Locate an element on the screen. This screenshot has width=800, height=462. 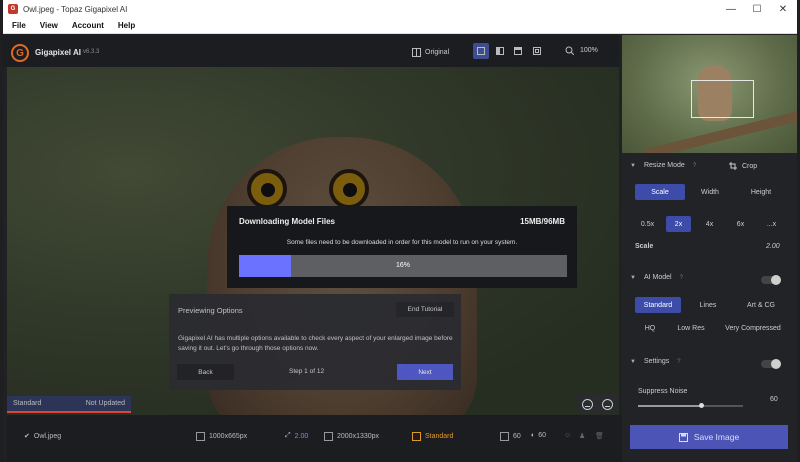
download-title: Downloading Model Files is located at coordinates (287, 221).